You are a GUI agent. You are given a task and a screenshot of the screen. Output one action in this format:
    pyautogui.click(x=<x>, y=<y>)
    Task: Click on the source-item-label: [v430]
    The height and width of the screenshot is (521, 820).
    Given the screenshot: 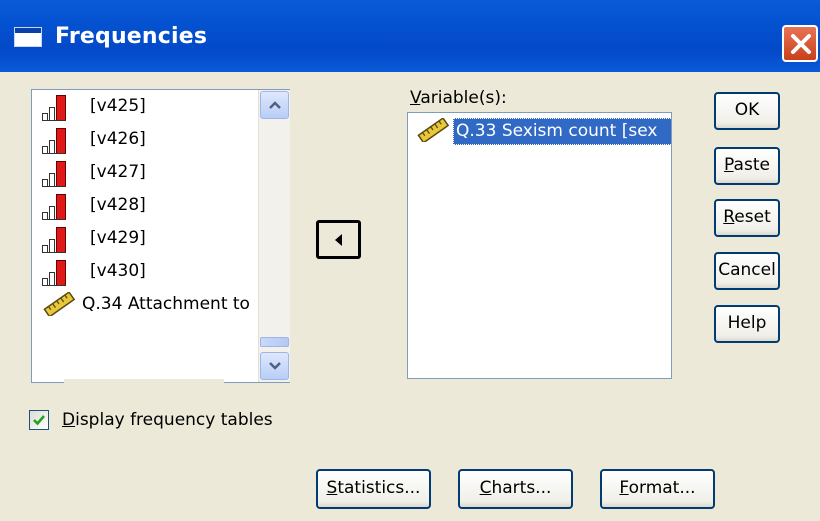 What is the action you would take?
    pyautogui.click(x=118, y=271)
    